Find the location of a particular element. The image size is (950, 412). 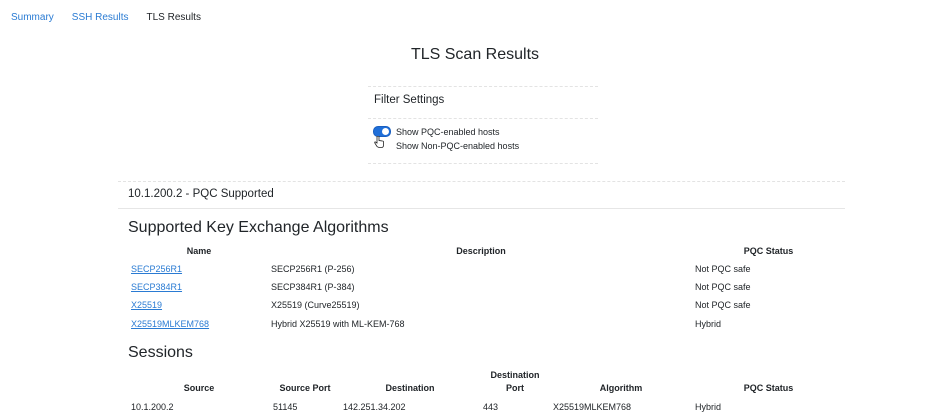

session-pqc-status: Hybrid is located at coordinates (708, 407).